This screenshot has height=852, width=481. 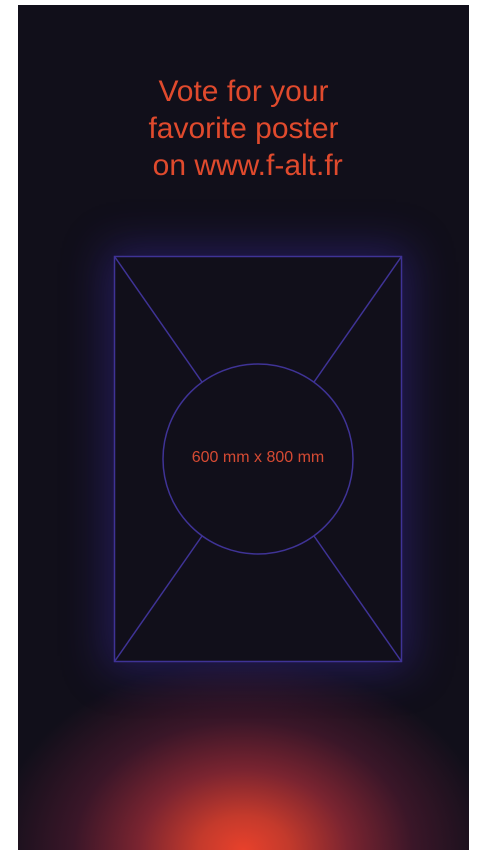 I want to click on headline-line-2: favorite poster, so click(x=243, y=128).